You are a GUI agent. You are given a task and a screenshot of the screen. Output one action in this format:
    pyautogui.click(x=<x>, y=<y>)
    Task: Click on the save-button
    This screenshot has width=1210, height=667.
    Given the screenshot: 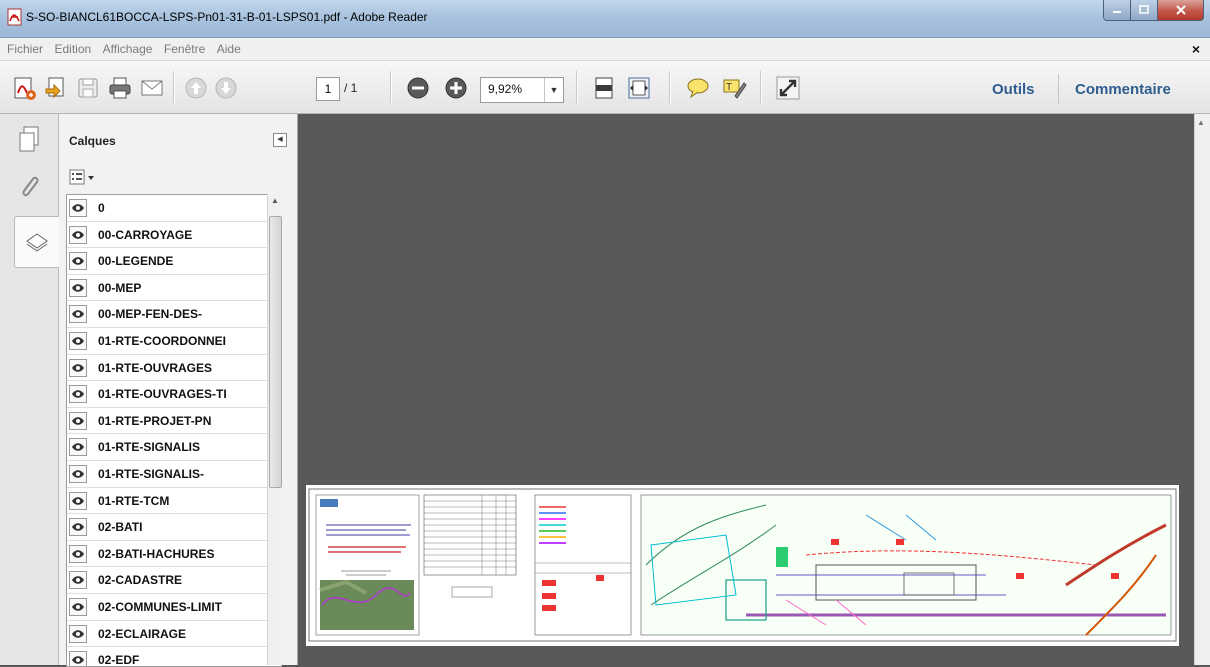 What is the action you would take?
    pyautogui.click(x=88, y=88)
    